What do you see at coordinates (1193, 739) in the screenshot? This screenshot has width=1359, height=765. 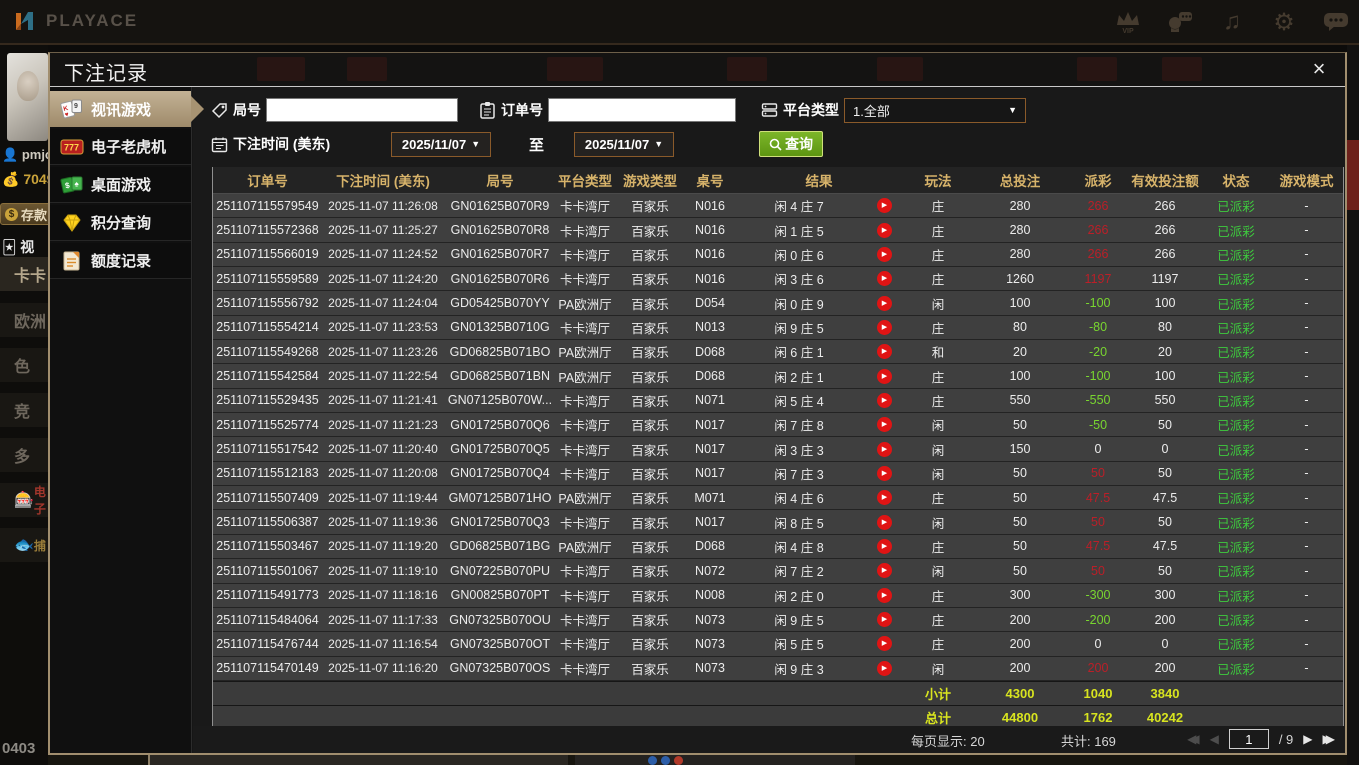 I see `first-page-icon: ◀◀` at bounding box center [1193, 739].